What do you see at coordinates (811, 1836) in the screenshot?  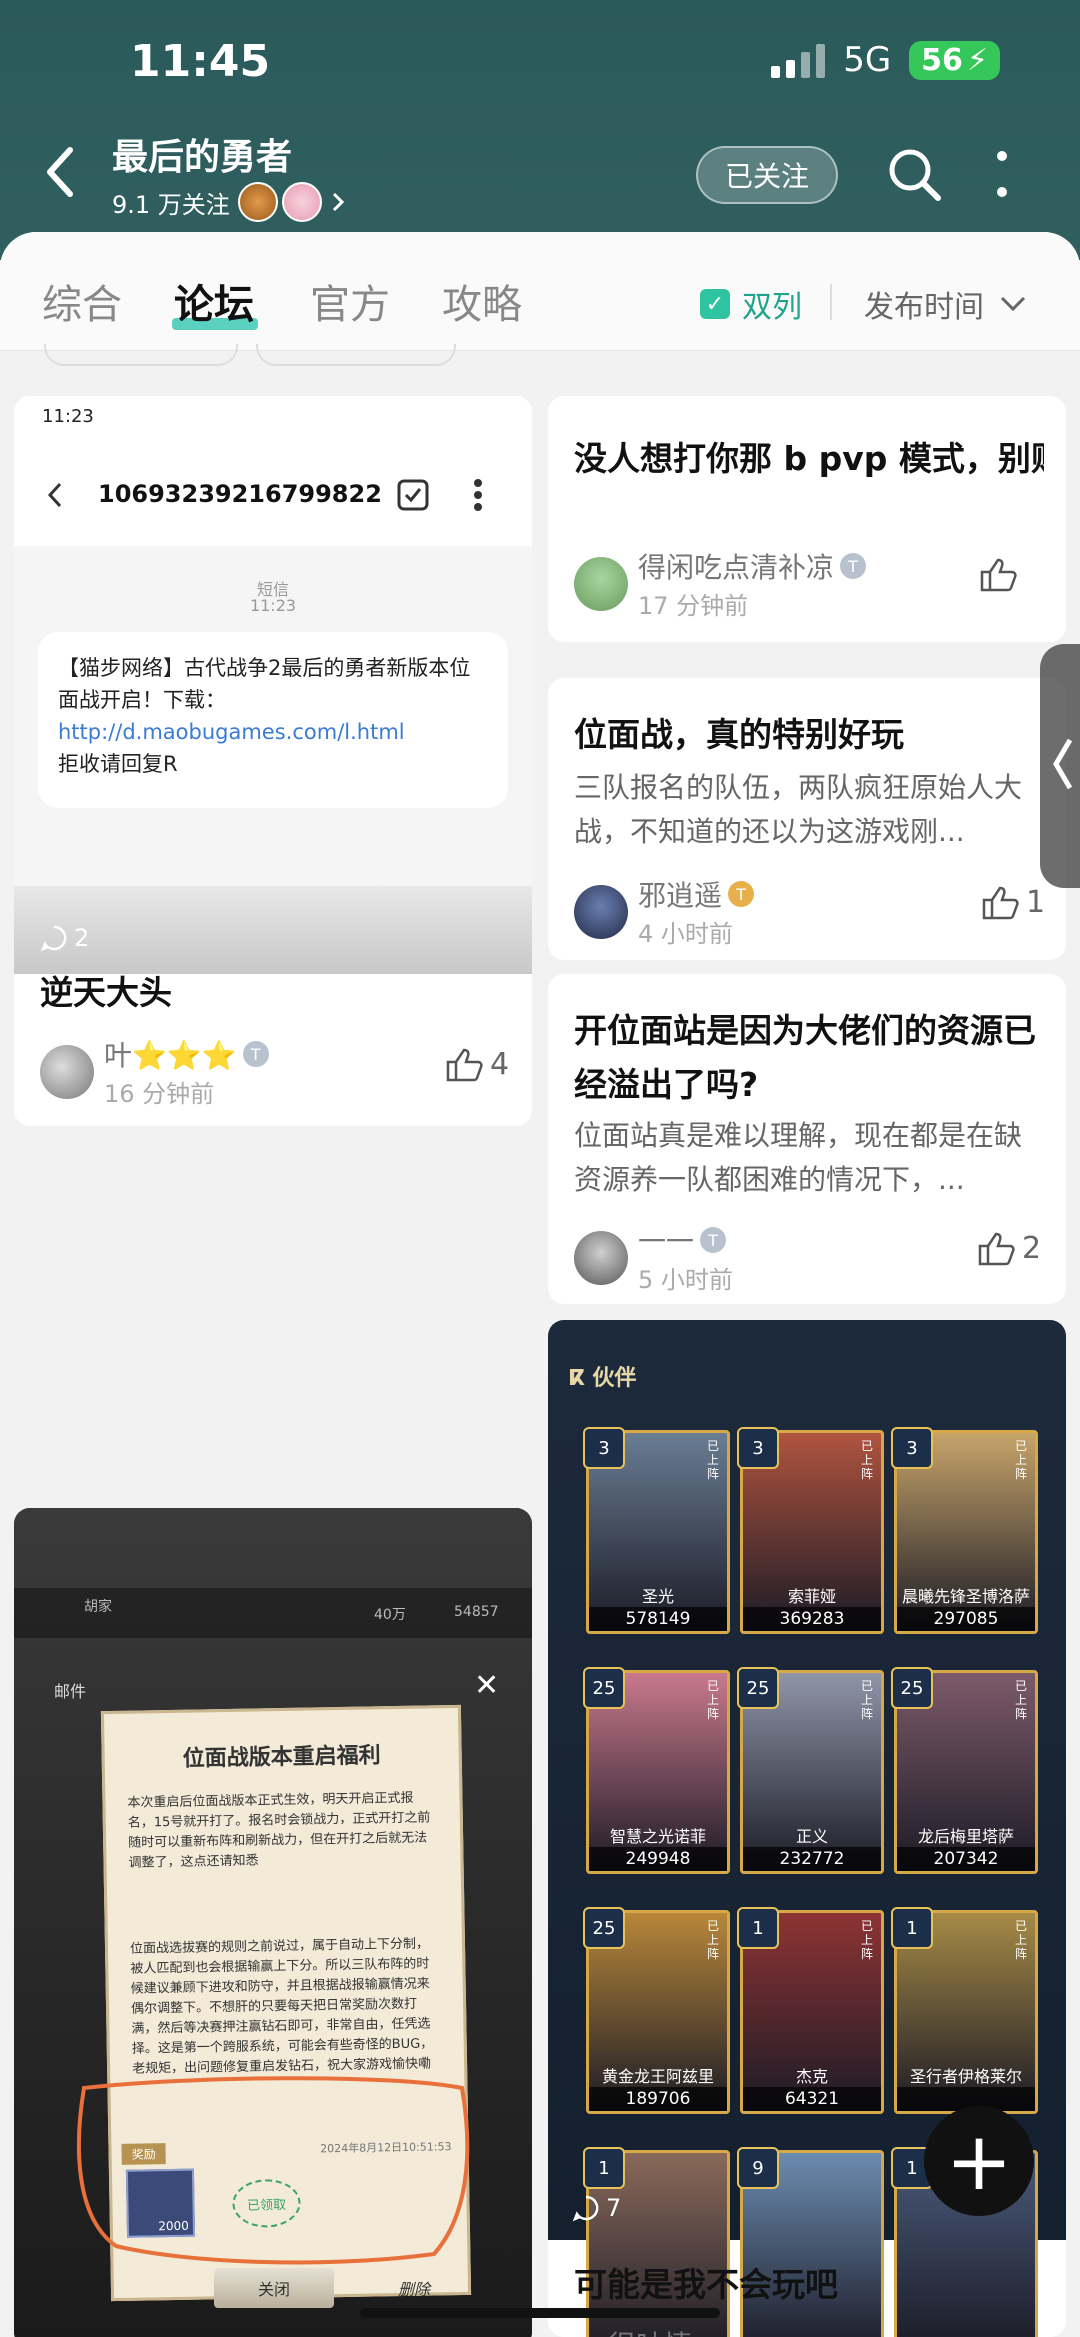 I see `hero-name: 正义` at bounding box center [811, 1836].